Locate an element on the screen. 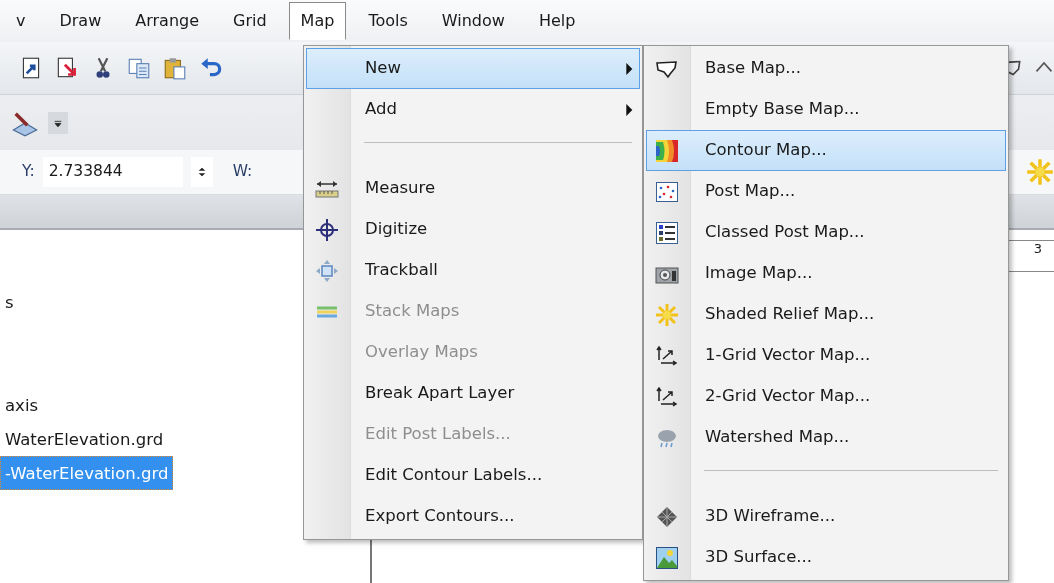 The image size is (1054, 583). menu-bar-item: Window is located at coordinates (473, 21).